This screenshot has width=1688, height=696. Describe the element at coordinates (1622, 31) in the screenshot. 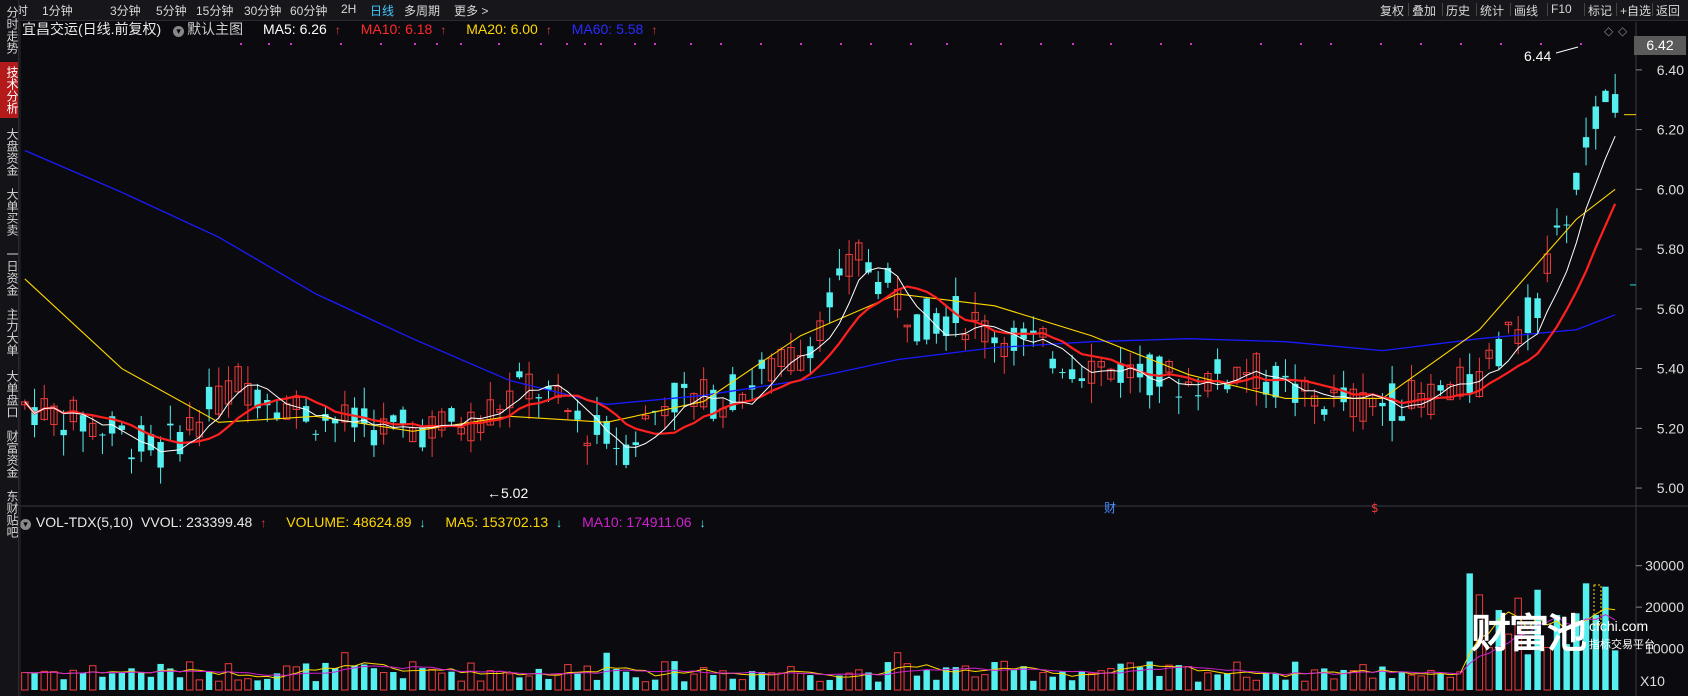

I see `expand-icon: ◇` at that location.